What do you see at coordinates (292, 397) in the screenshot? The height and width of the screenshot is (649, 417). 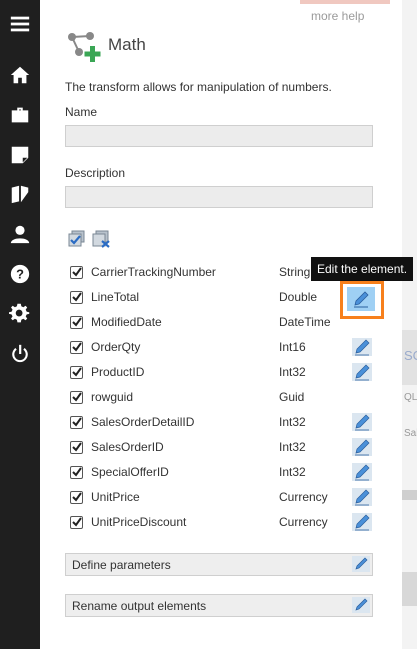 I see `field-type: Guid` at bounding box center [292, 397].